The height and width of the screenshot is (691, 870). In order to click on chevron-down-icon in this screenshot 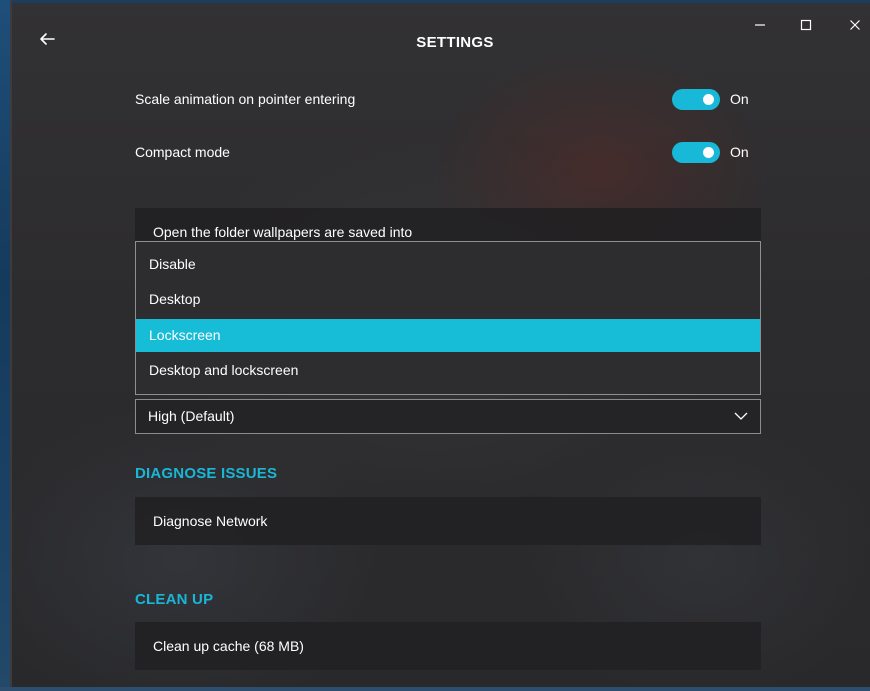, I will do `click(741, 416)`.